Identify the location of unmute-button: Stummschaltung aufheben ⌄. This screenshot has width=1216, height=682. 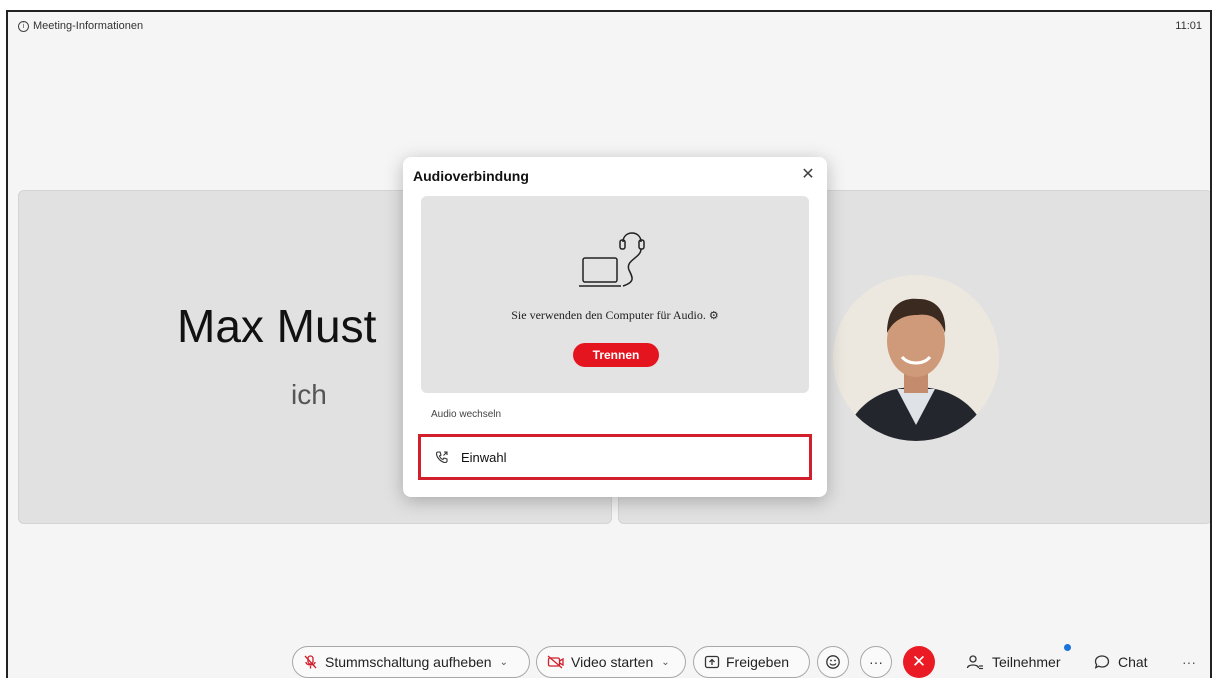
(411, 662).